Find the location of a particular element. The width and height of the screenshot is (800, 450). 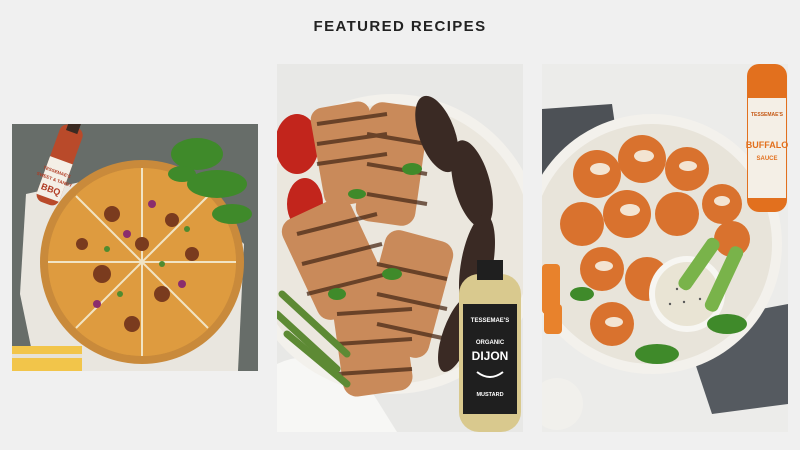

bottle-label-line1: BUFFALO is located at coordinates (767, 145).